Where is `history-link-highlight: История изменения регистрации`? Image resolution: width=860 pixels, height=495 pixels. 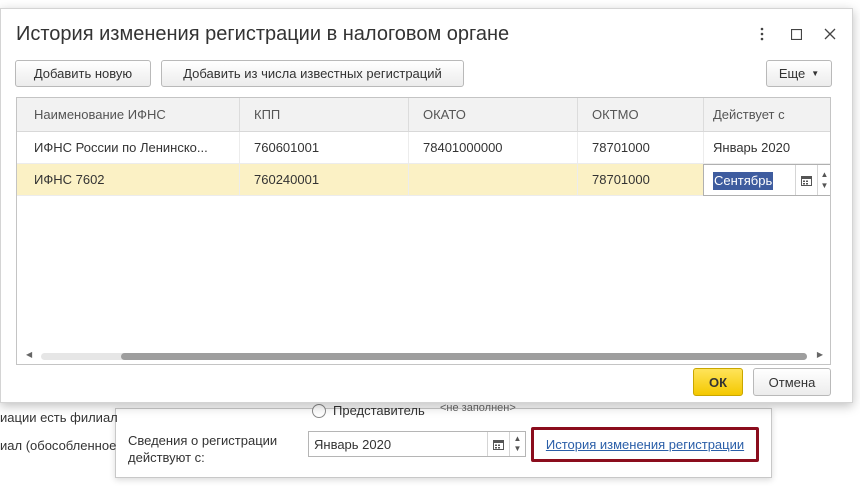
history-link-highlight: История изменения регистрации is located at coordinates (645, 444).